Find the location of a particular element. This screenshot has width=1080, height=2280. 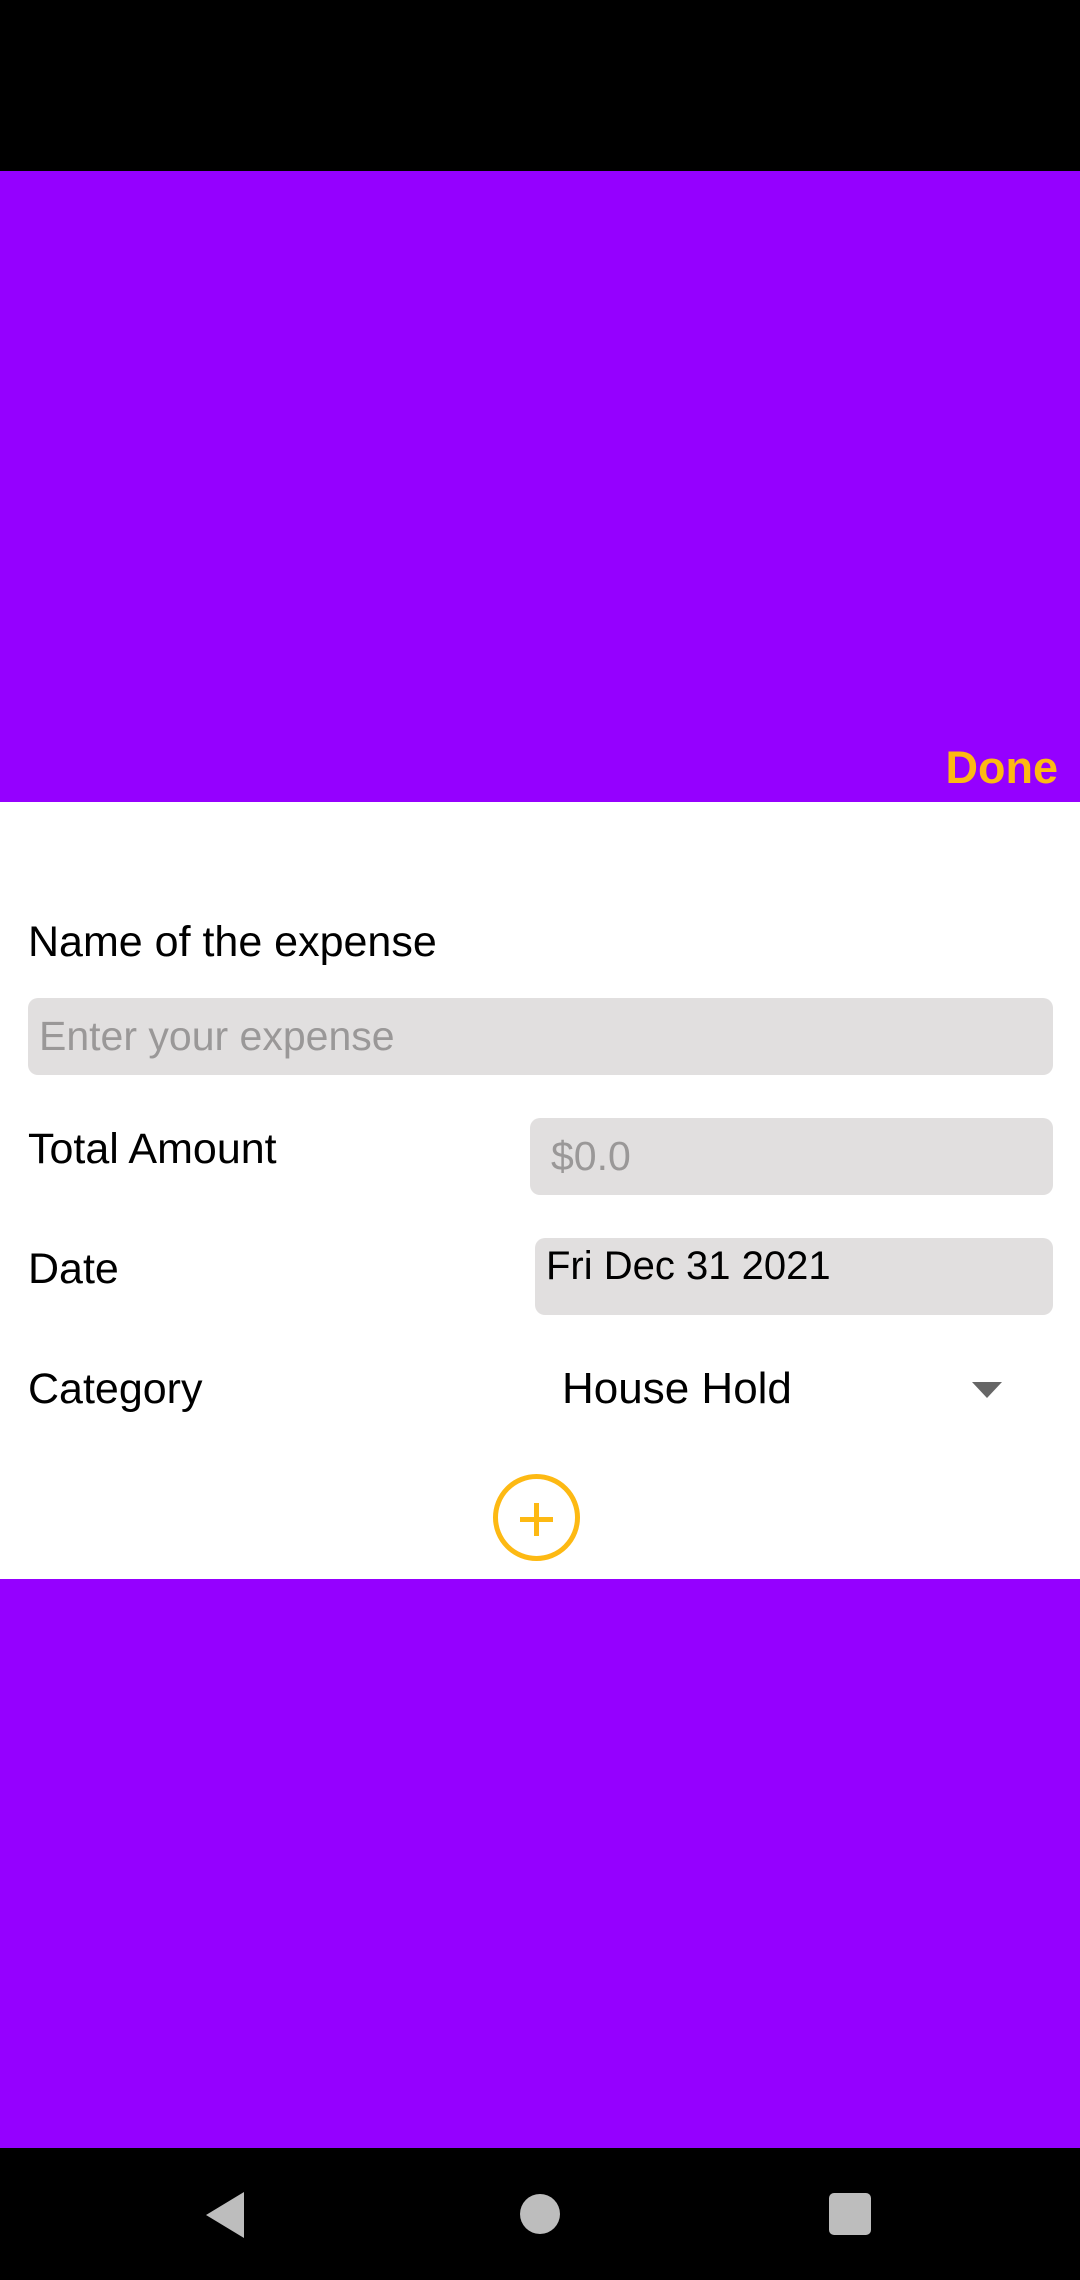

back-icon is located at coordinates (225, 2215).